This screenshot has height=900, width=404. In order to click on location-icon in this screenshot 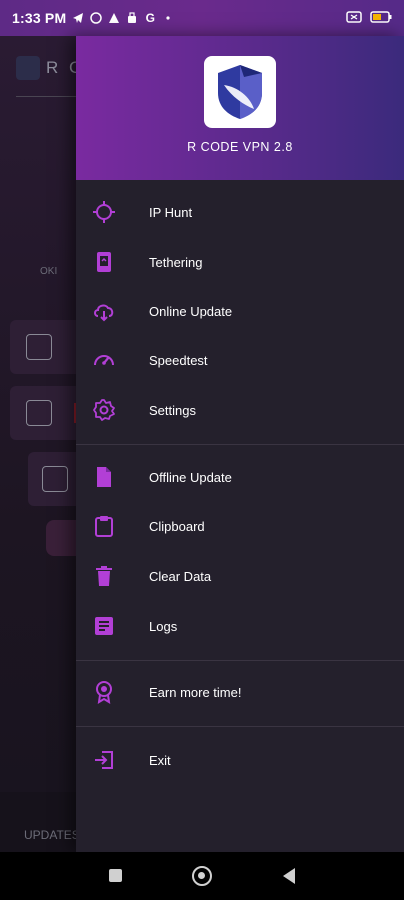, I will do `click(39, 347)`.